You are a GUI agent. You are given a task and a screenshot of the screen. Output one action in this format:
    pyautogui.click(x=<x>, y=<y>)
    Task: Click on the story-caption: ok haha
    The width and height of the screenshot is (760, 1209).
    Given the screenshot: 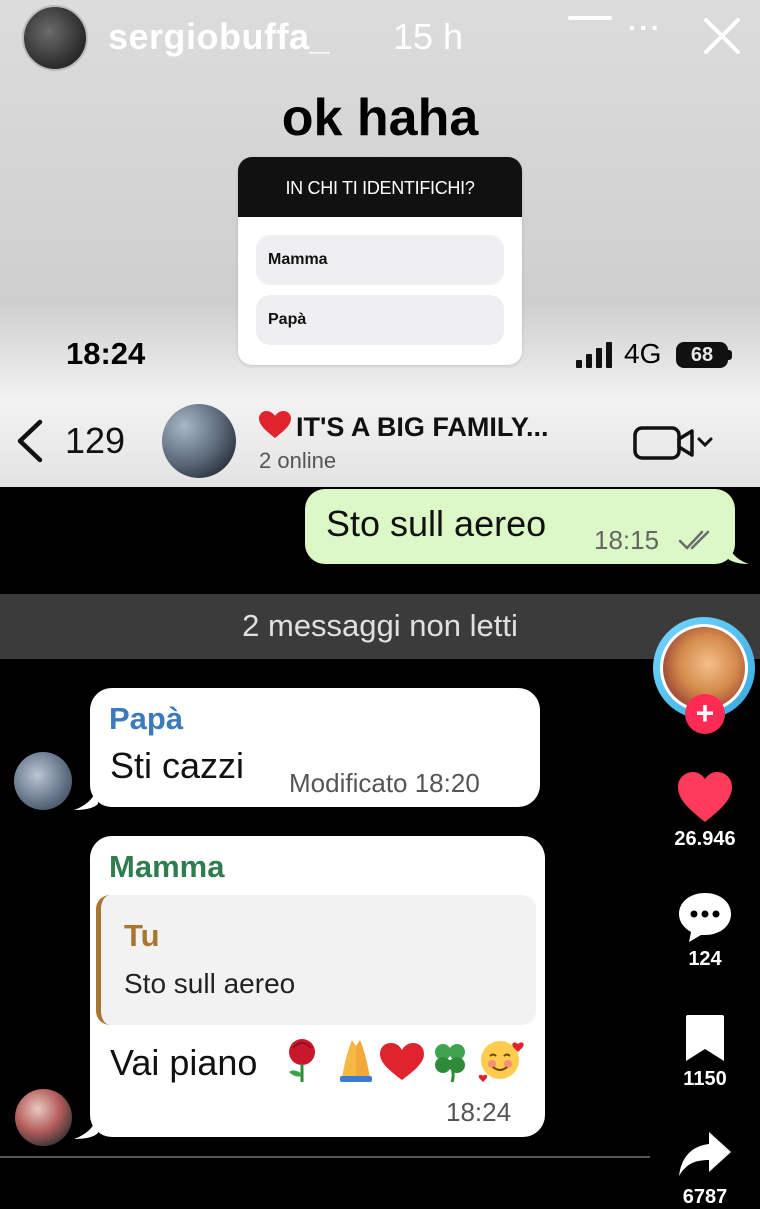 What is the action you would take?
    pyautogui.click(x=380, y=118)
    